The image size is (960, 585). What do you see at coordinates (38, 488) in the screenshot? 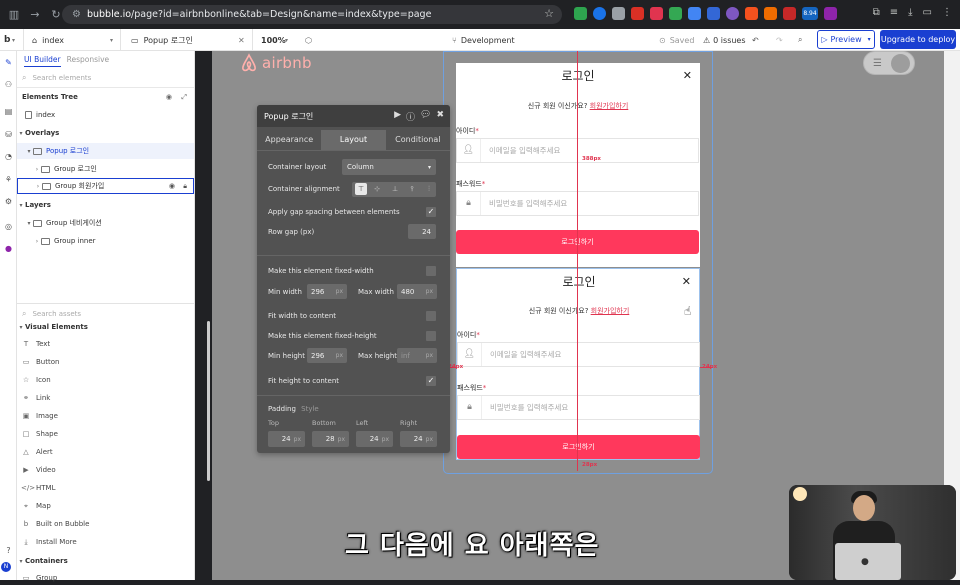
I see `asset-html: </> HTML` at bounding box center [38, 488].